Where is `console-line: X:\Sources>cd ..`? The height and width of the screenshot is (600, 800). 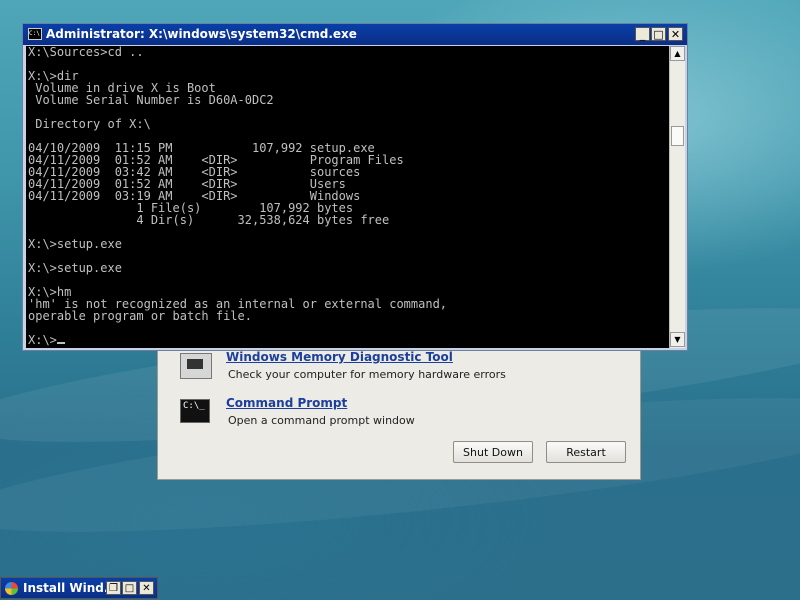 console-line: X:\Sources>cd .. is located at coordinates (86, 52).